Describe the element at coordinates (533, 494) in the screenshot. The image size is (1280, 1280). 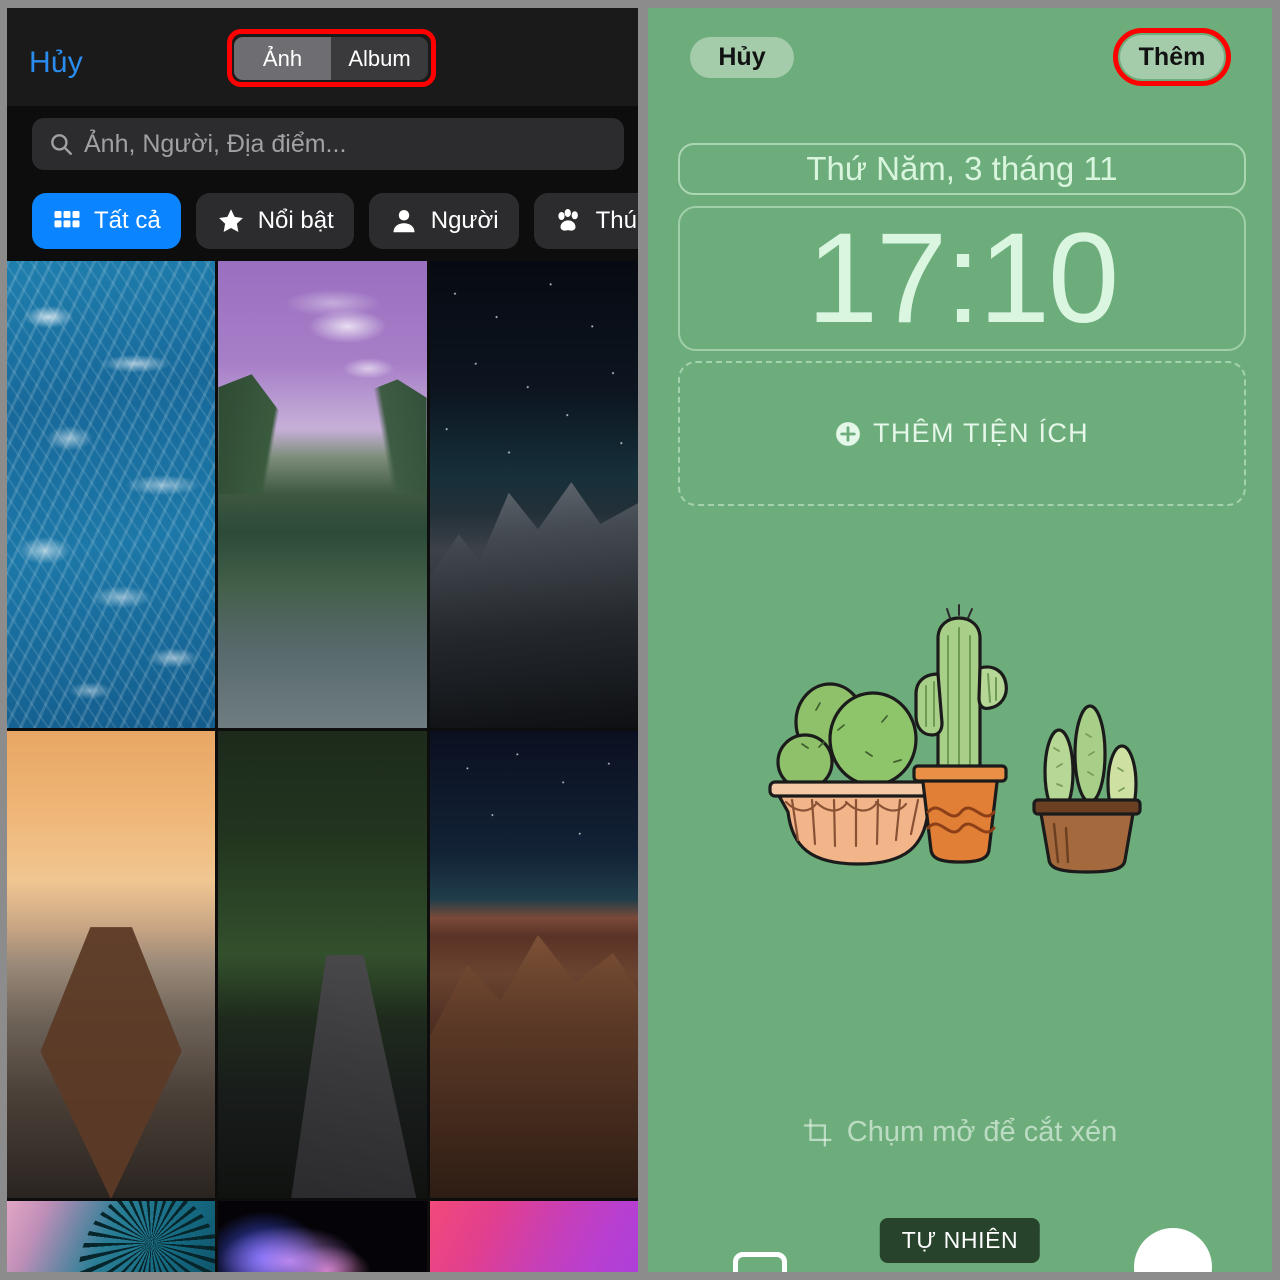
I see `photo-tile-starry-peaks` at that location.